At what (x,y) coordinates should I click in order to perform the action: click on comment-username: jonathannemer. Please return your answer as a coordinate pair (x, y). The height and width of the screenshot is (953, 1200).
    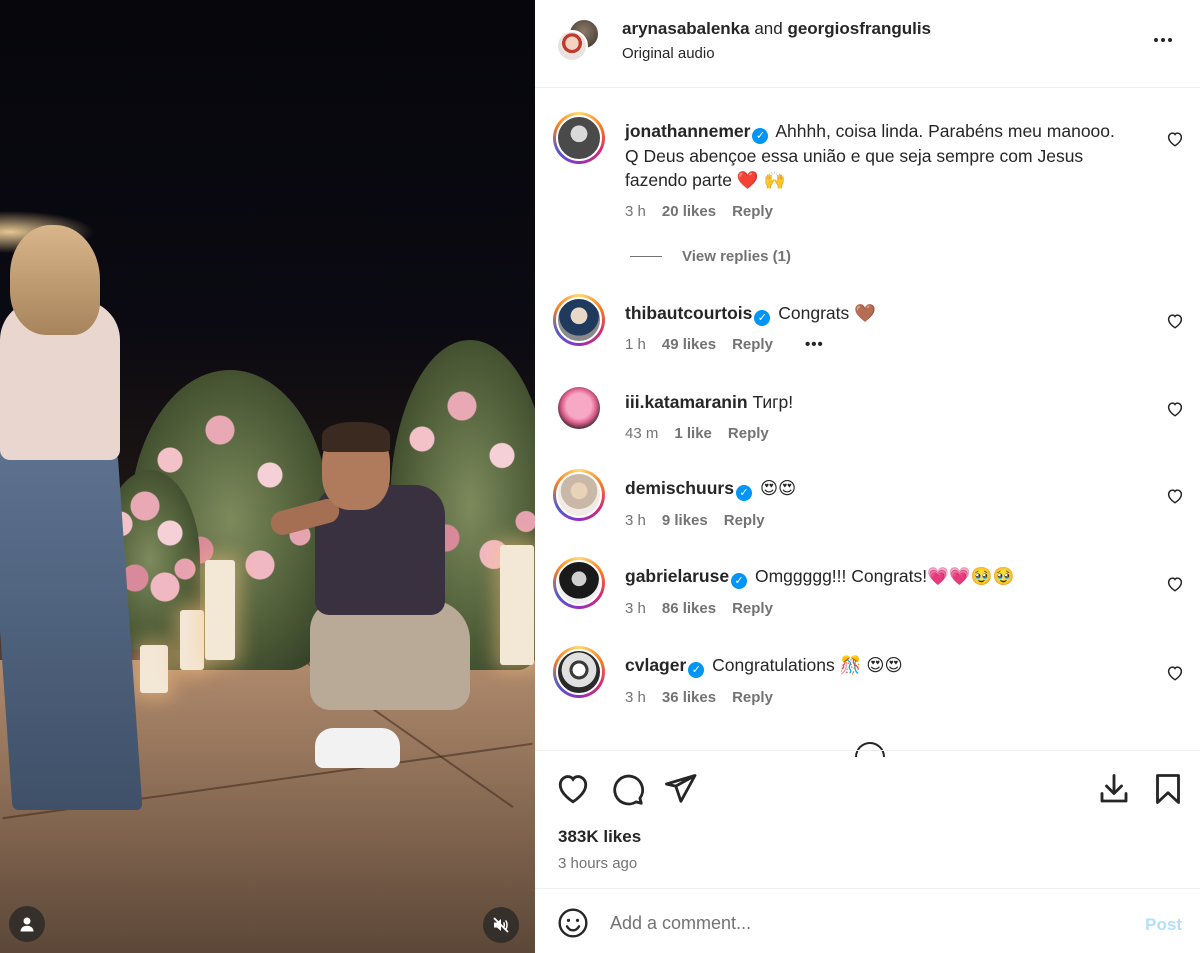
    Looking at the image, I should click on (687, 131).